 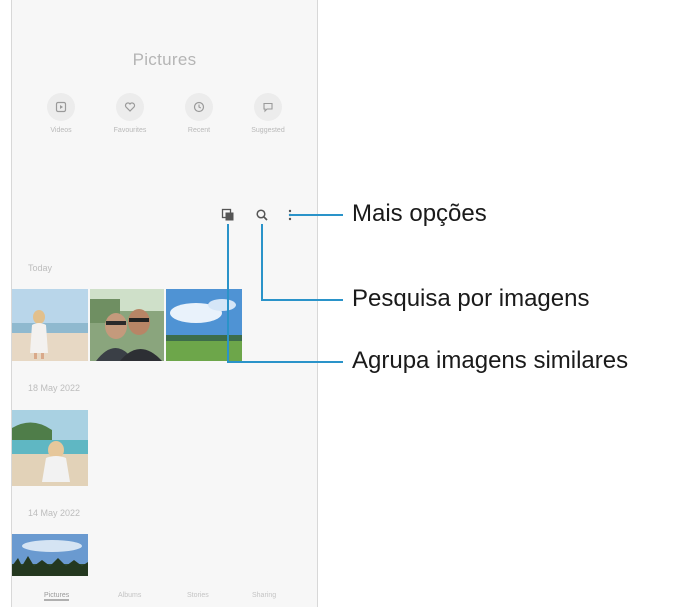 What do you see at coordinates (490, 360) in the screenshot?
I see `callout-group-similar: Agrupa imagens similares` at bounding box center [490, 360].